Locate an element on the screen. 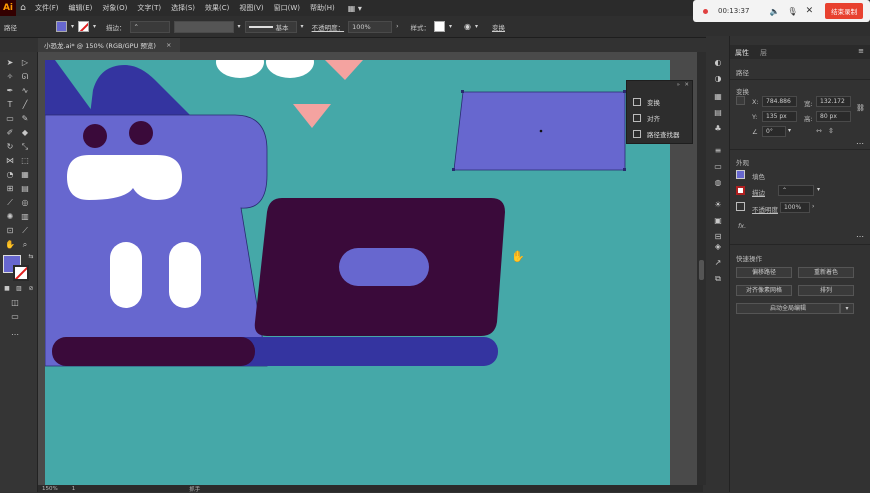 Image resolution: width=870 pixels, height=493 pixels. menu-select: 选择(S) is located at coordinates (183, 8).